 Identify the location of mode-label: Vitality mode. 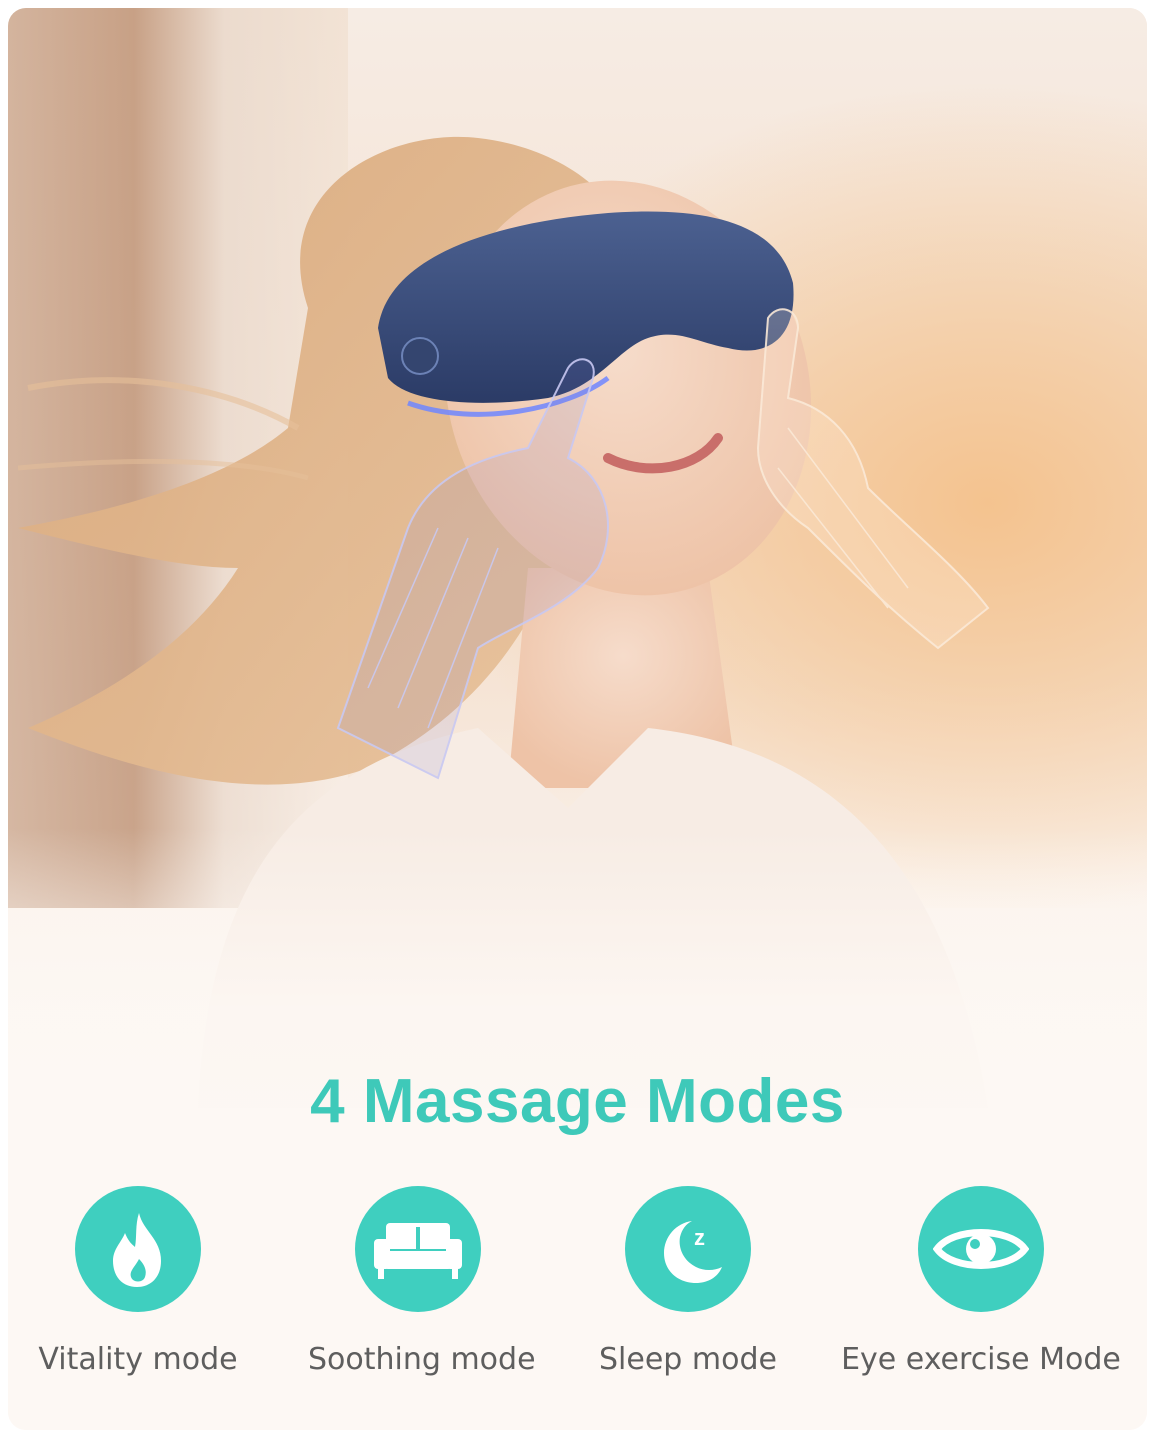
(138, 1359).